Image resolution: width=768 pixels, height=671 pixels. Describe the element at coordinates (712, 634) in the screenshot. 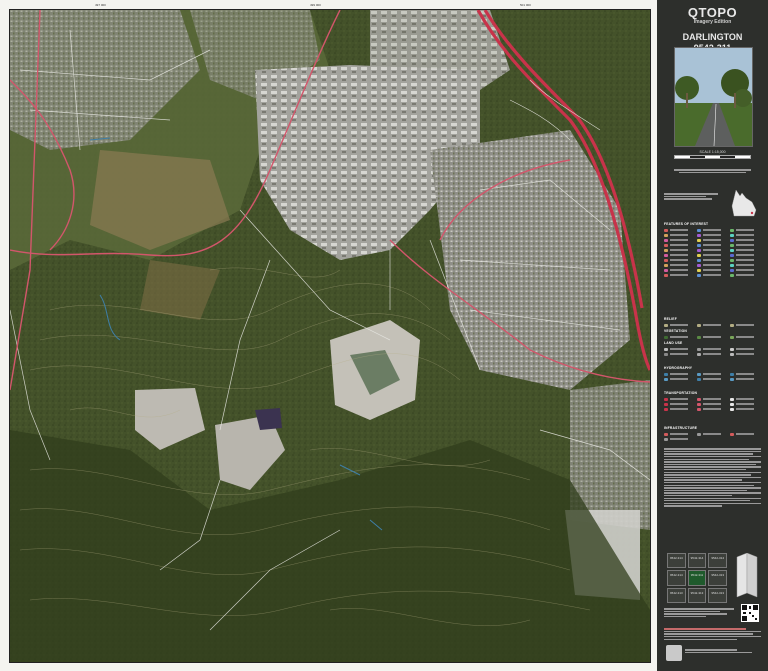

I see `copyright-text` at that location.